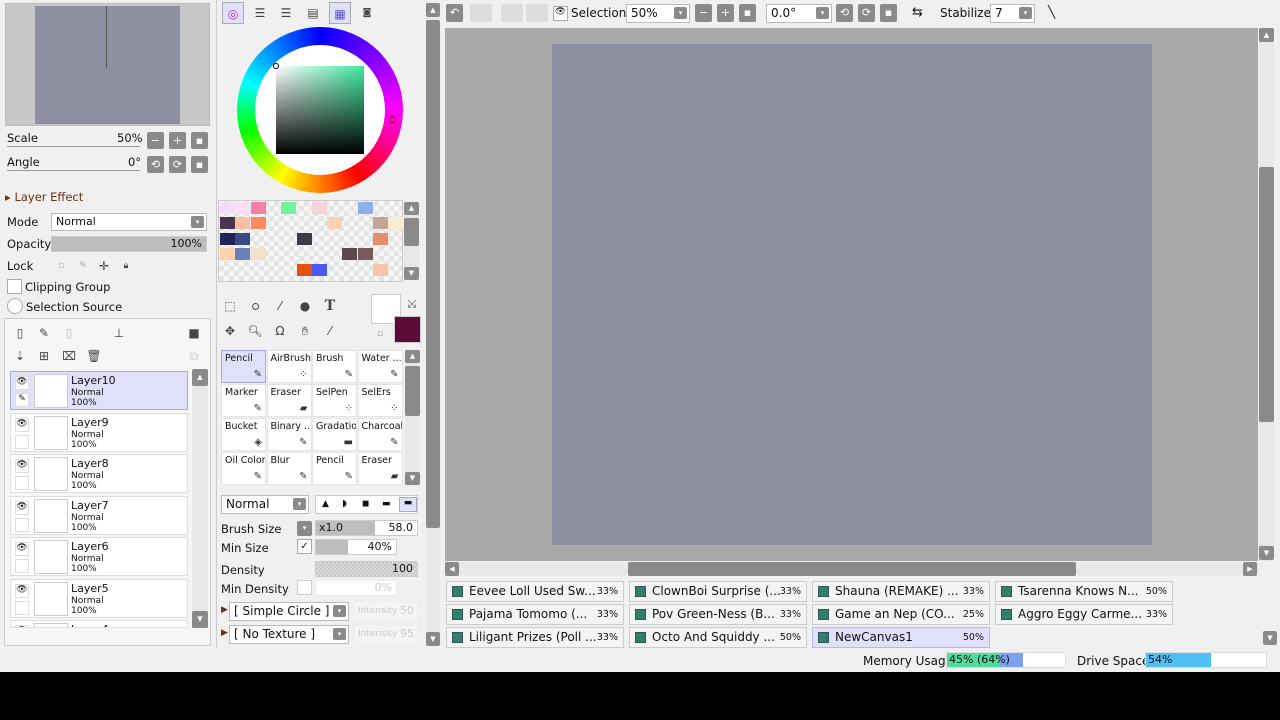 Image resolution: width=1280 pixels, height=720 pixels. I want to click on shape-full-icon: ▬, so click(408, 504).